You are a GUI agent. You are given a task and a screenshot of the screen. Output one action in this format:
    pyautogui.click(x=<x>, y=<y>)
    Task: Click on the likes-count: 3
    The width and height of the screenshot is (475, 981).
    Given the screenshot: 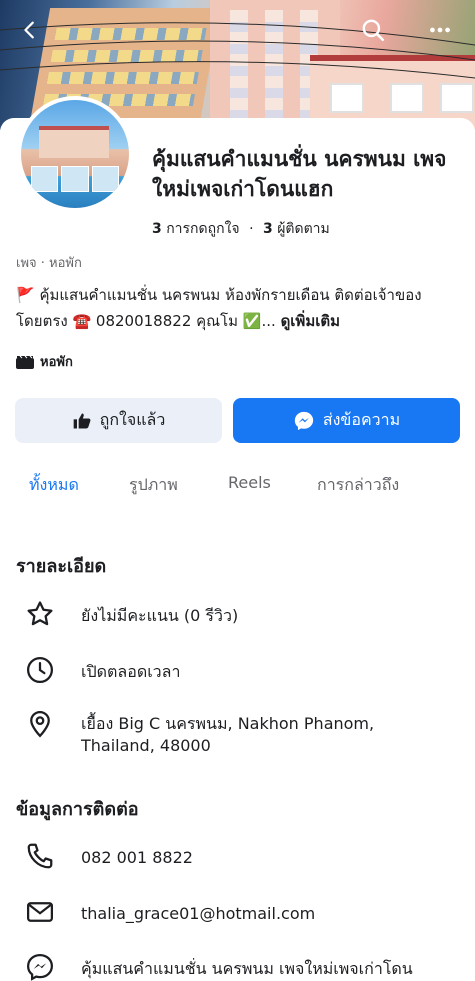 What is the action you would take?
    pyautogui.click(x=157, y=229)
    